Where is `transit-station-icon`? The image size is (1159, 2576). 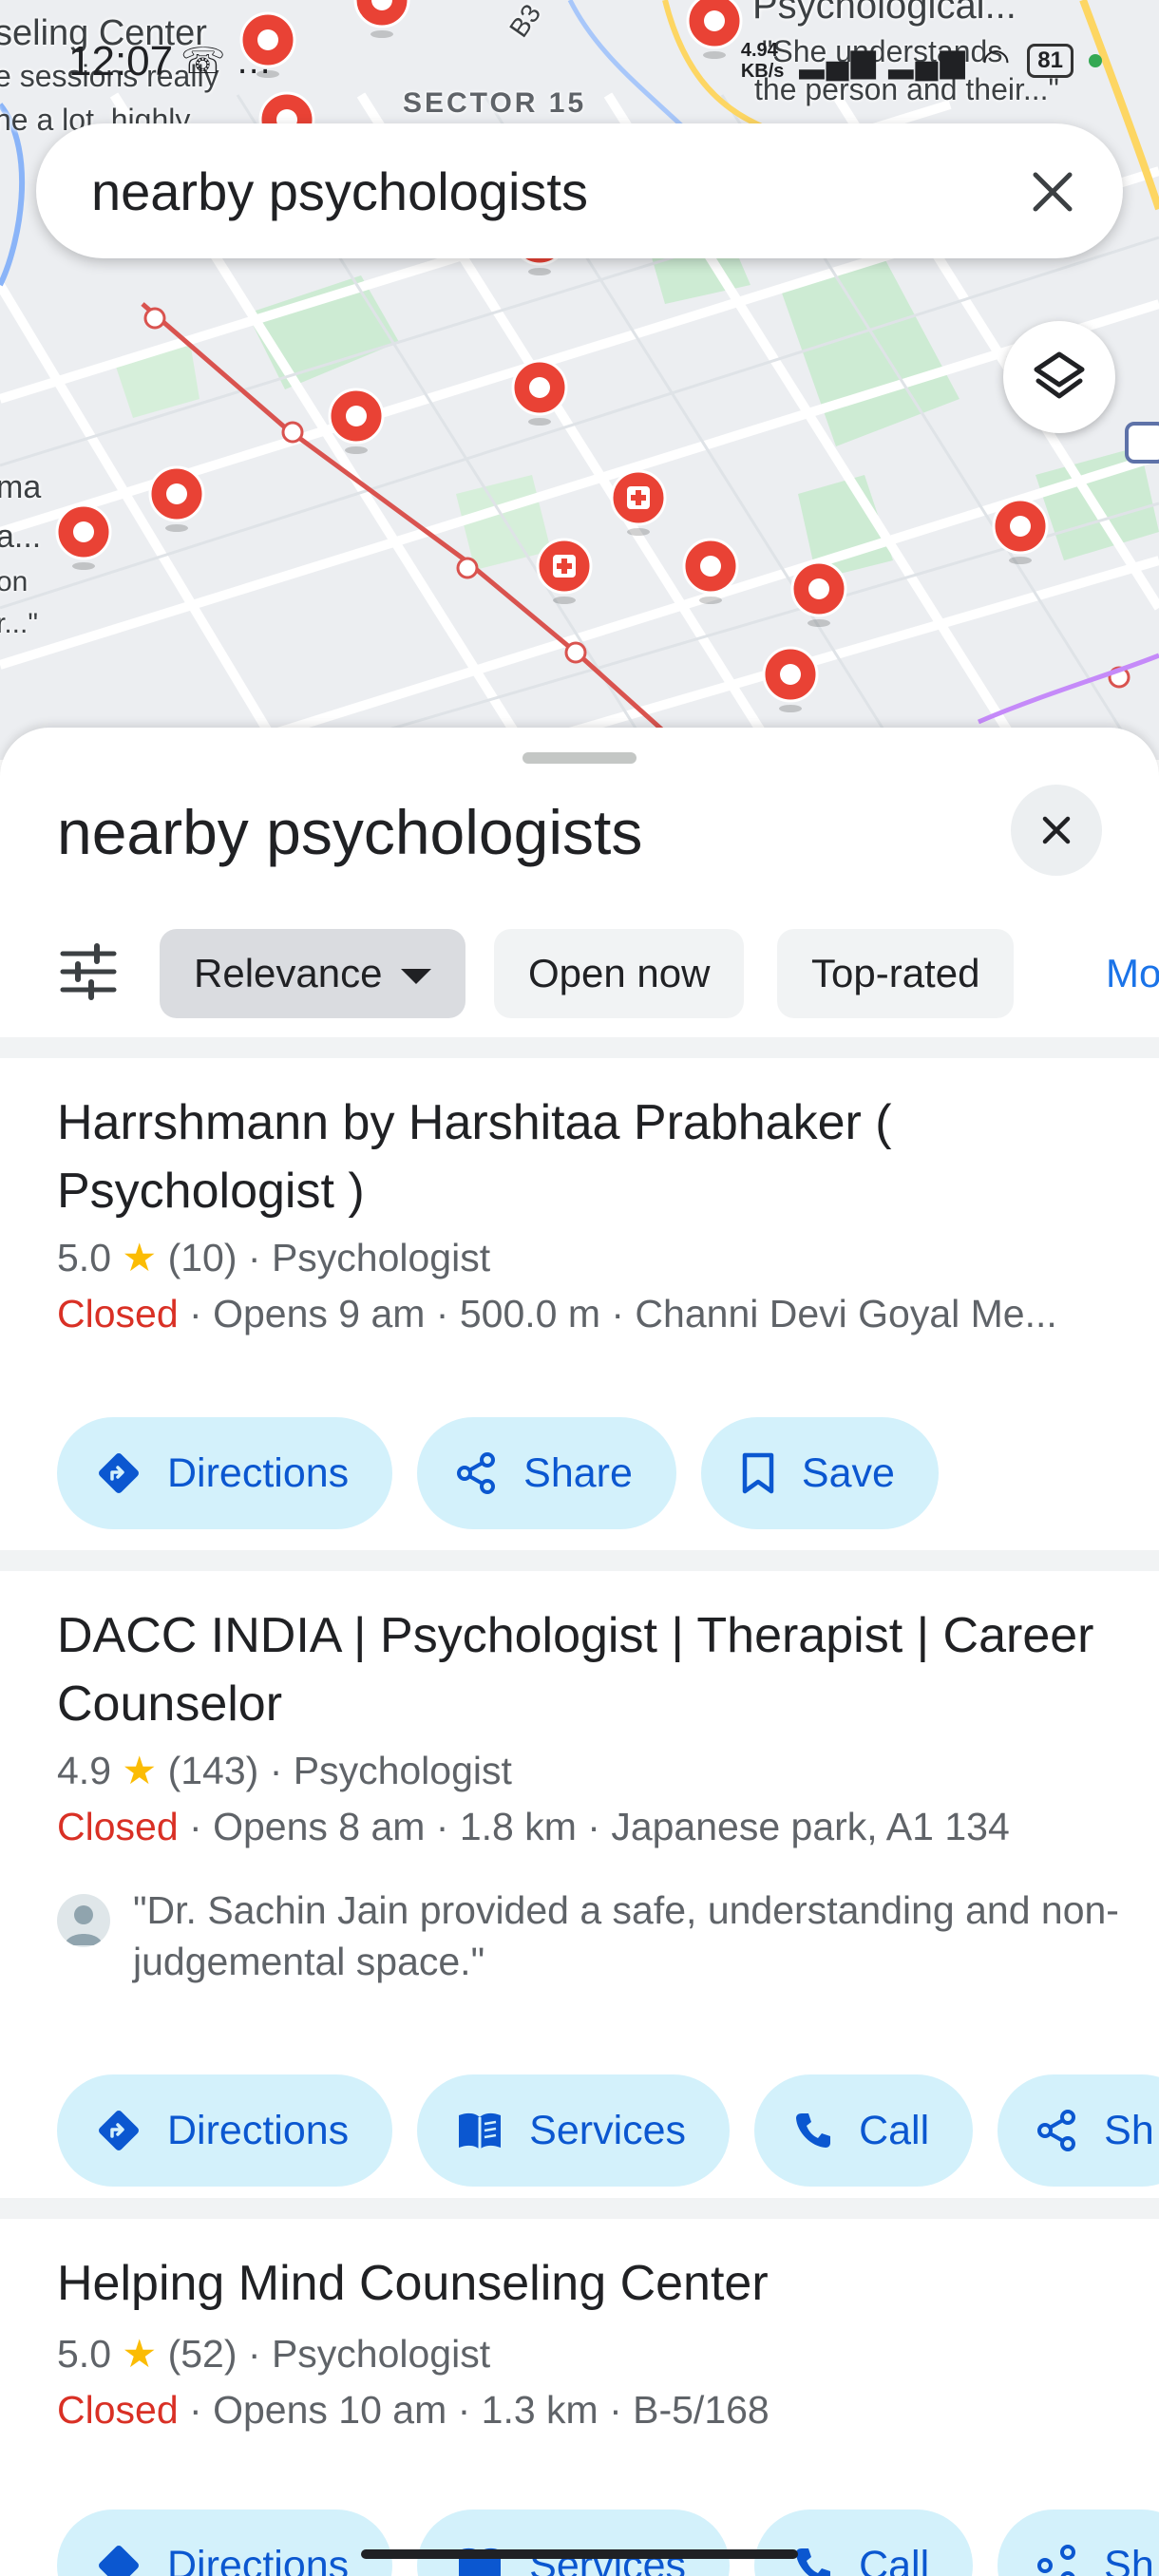 transit-station-icon is located at coordinates (1142, 443).